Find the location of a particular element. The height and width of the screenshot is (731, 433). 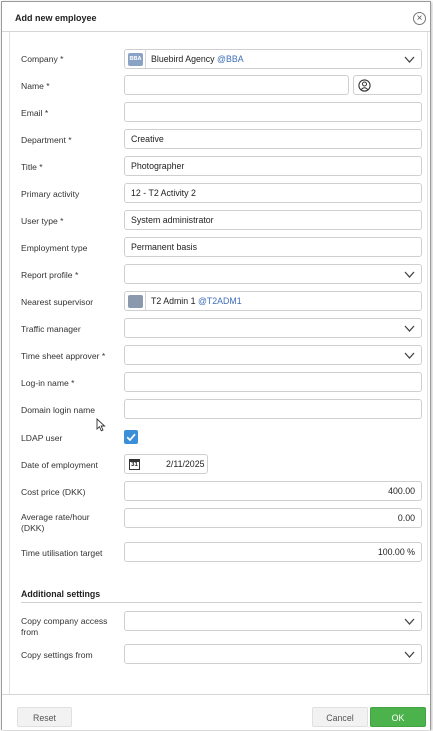

login-name-label: Log-in name * is located at coordinates (48, 383).